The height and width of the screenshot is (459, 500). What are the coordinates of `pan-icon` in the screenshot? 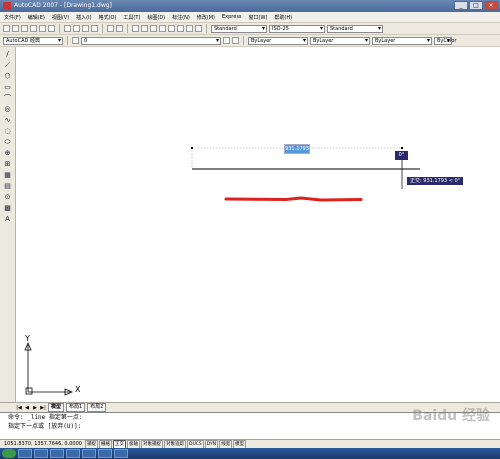 It's located at (135, 28).